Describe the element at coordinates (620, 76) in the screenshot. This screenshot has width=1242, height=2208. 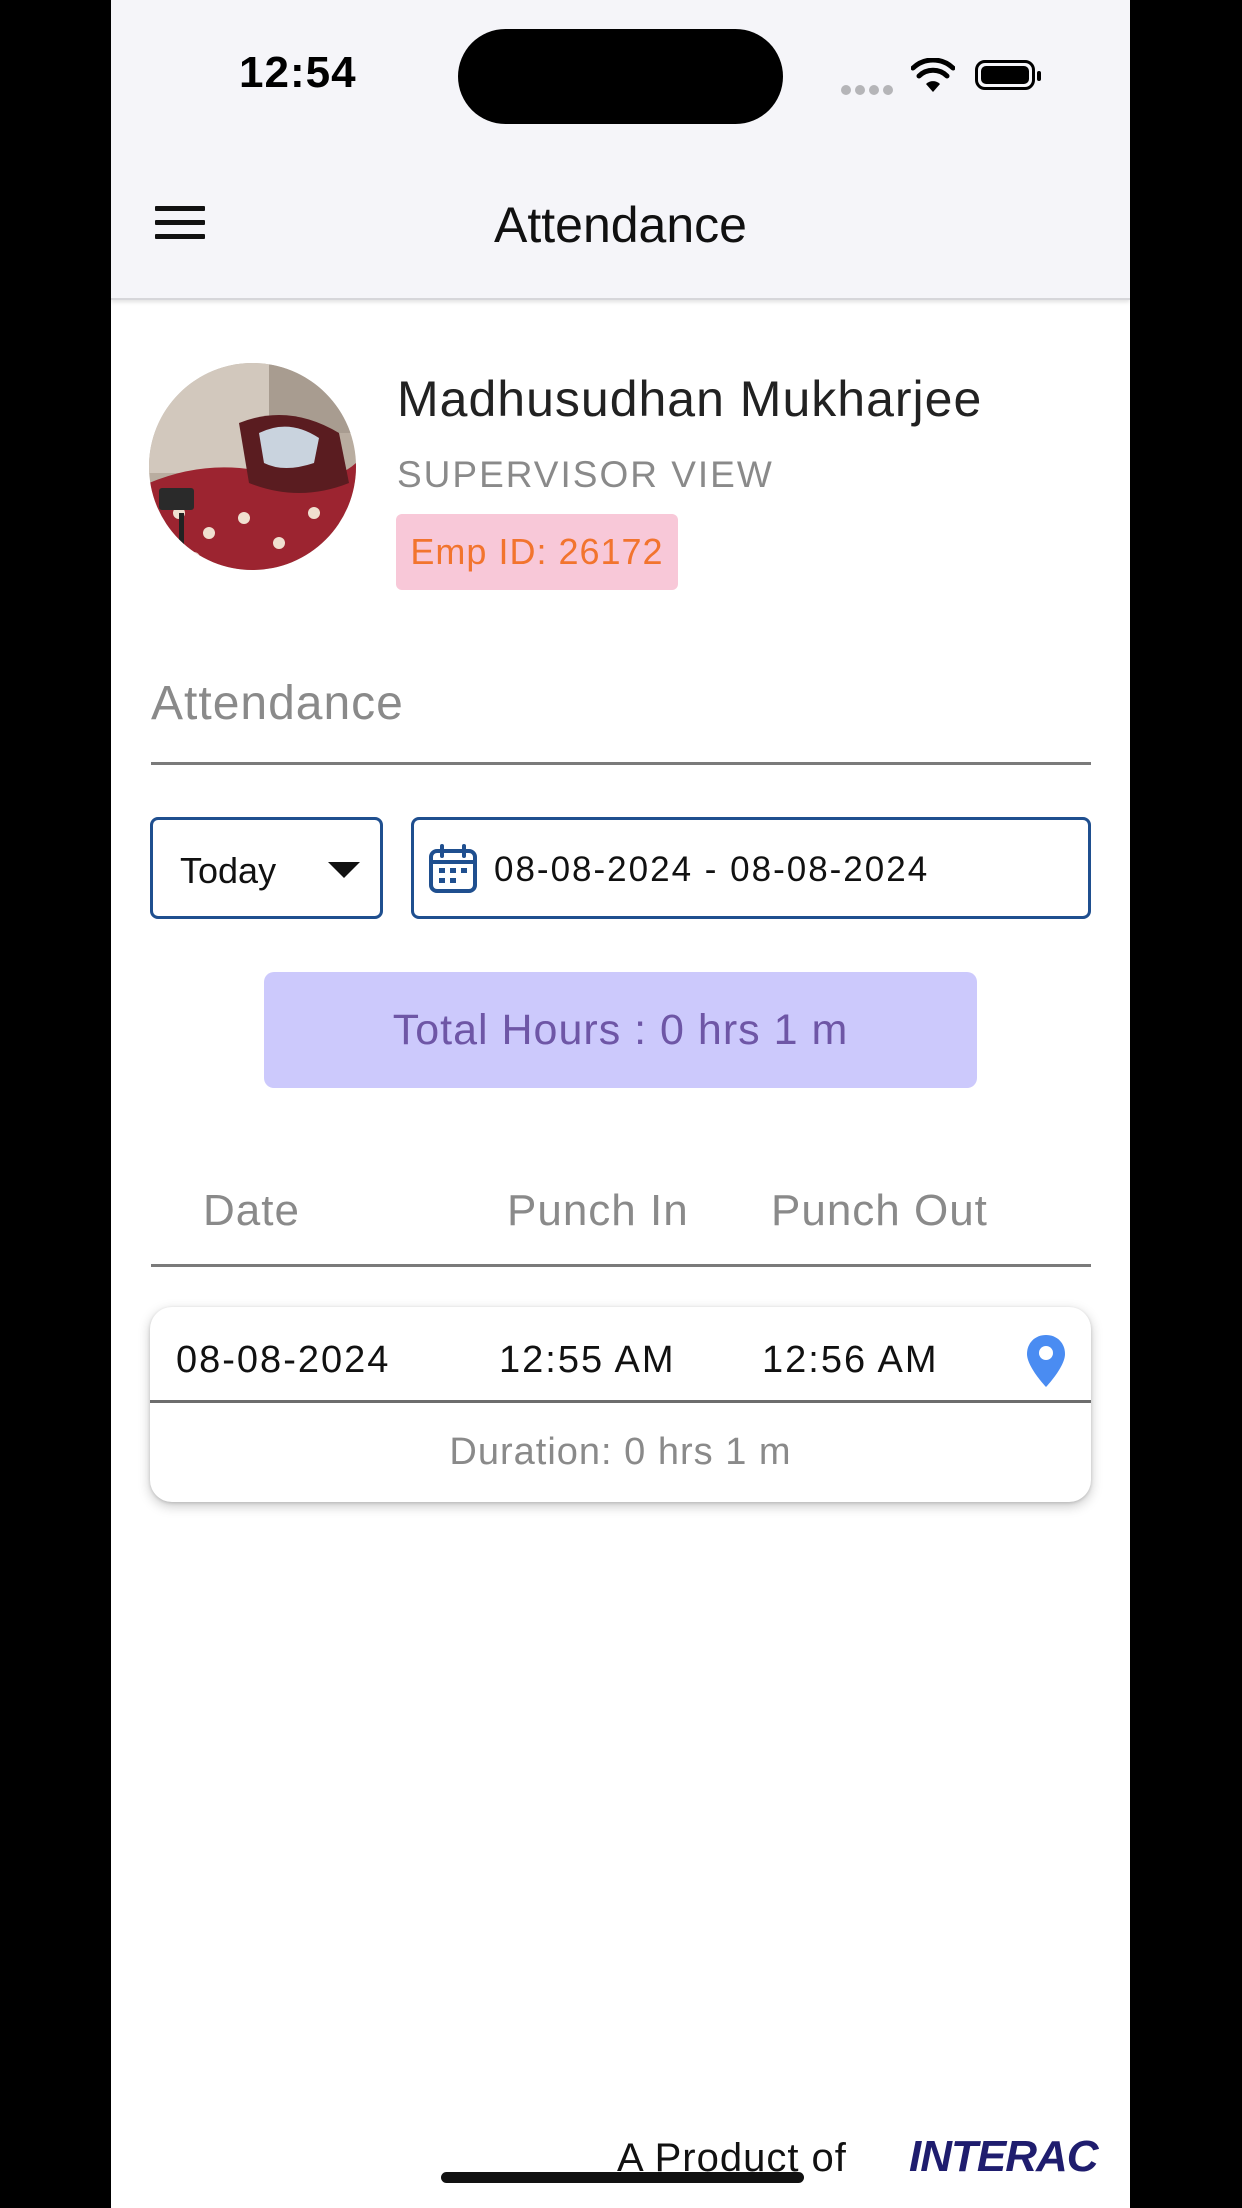
I see `dynamic-island` at that location.